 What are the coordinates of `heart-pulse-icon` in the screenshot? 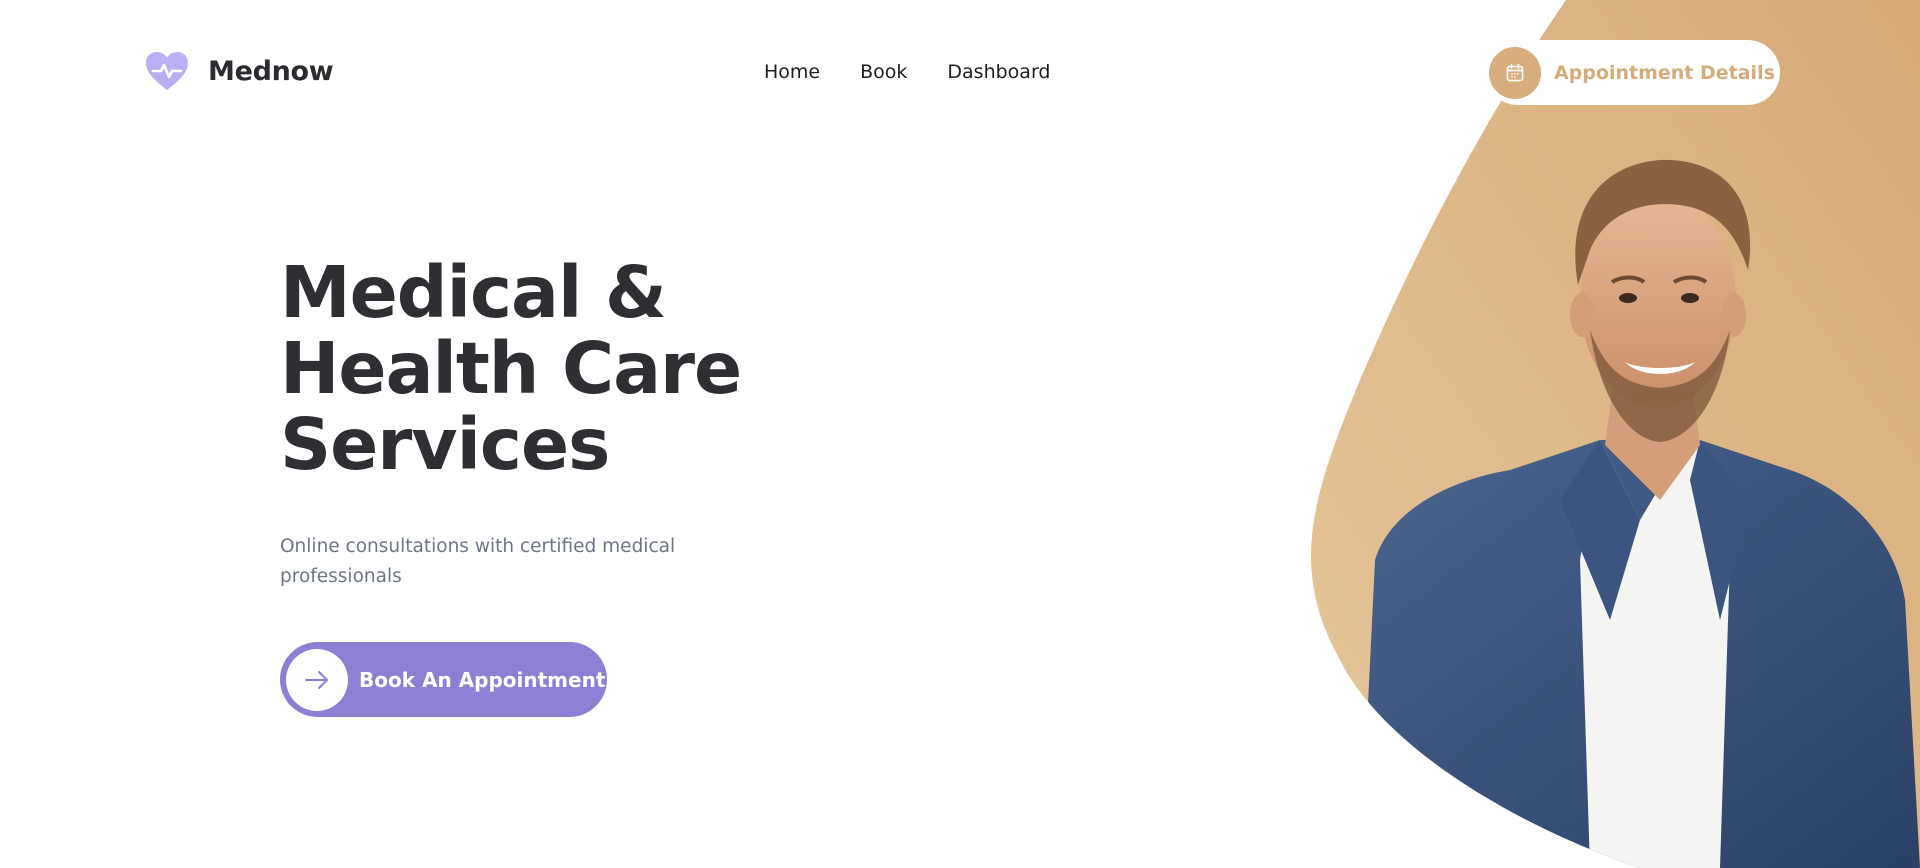 It's located at (167, 71).